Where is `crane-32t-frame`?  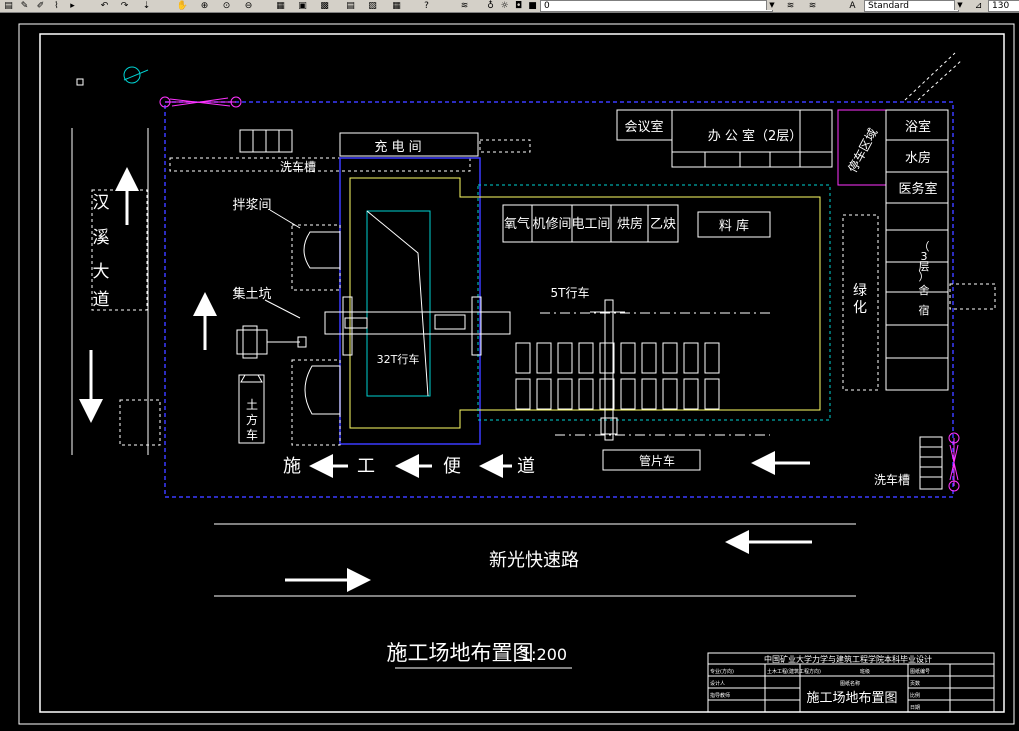
crane-32t-frame is located at coordinates (412, 326).